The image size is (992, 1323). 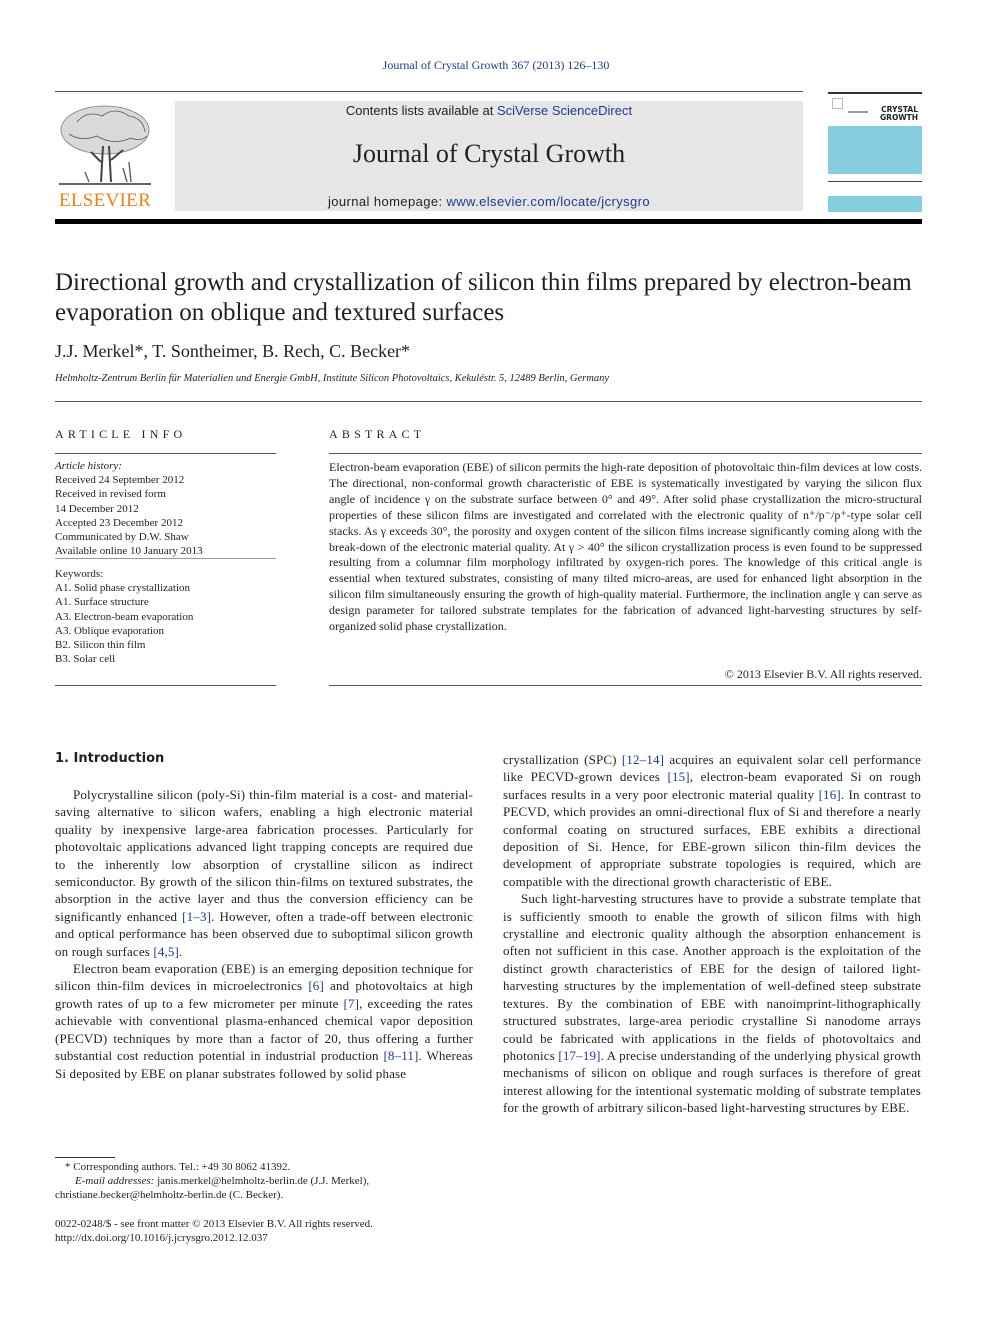 What do you see at coordinates (166, 951) in the screenshot?
I see `citation-link: [4,5]` at bounding box center [166, 951].